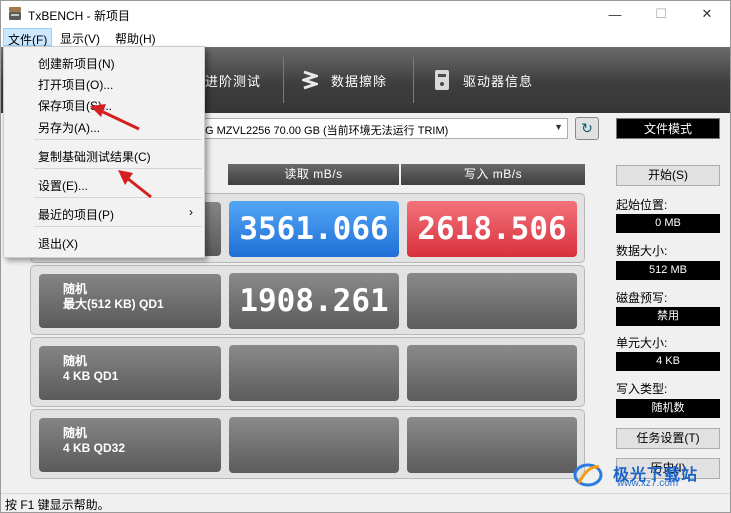 This screenshot has width=731, height=513. I want to click on task-settings-button: 任务设置(T), so click(668, 438).